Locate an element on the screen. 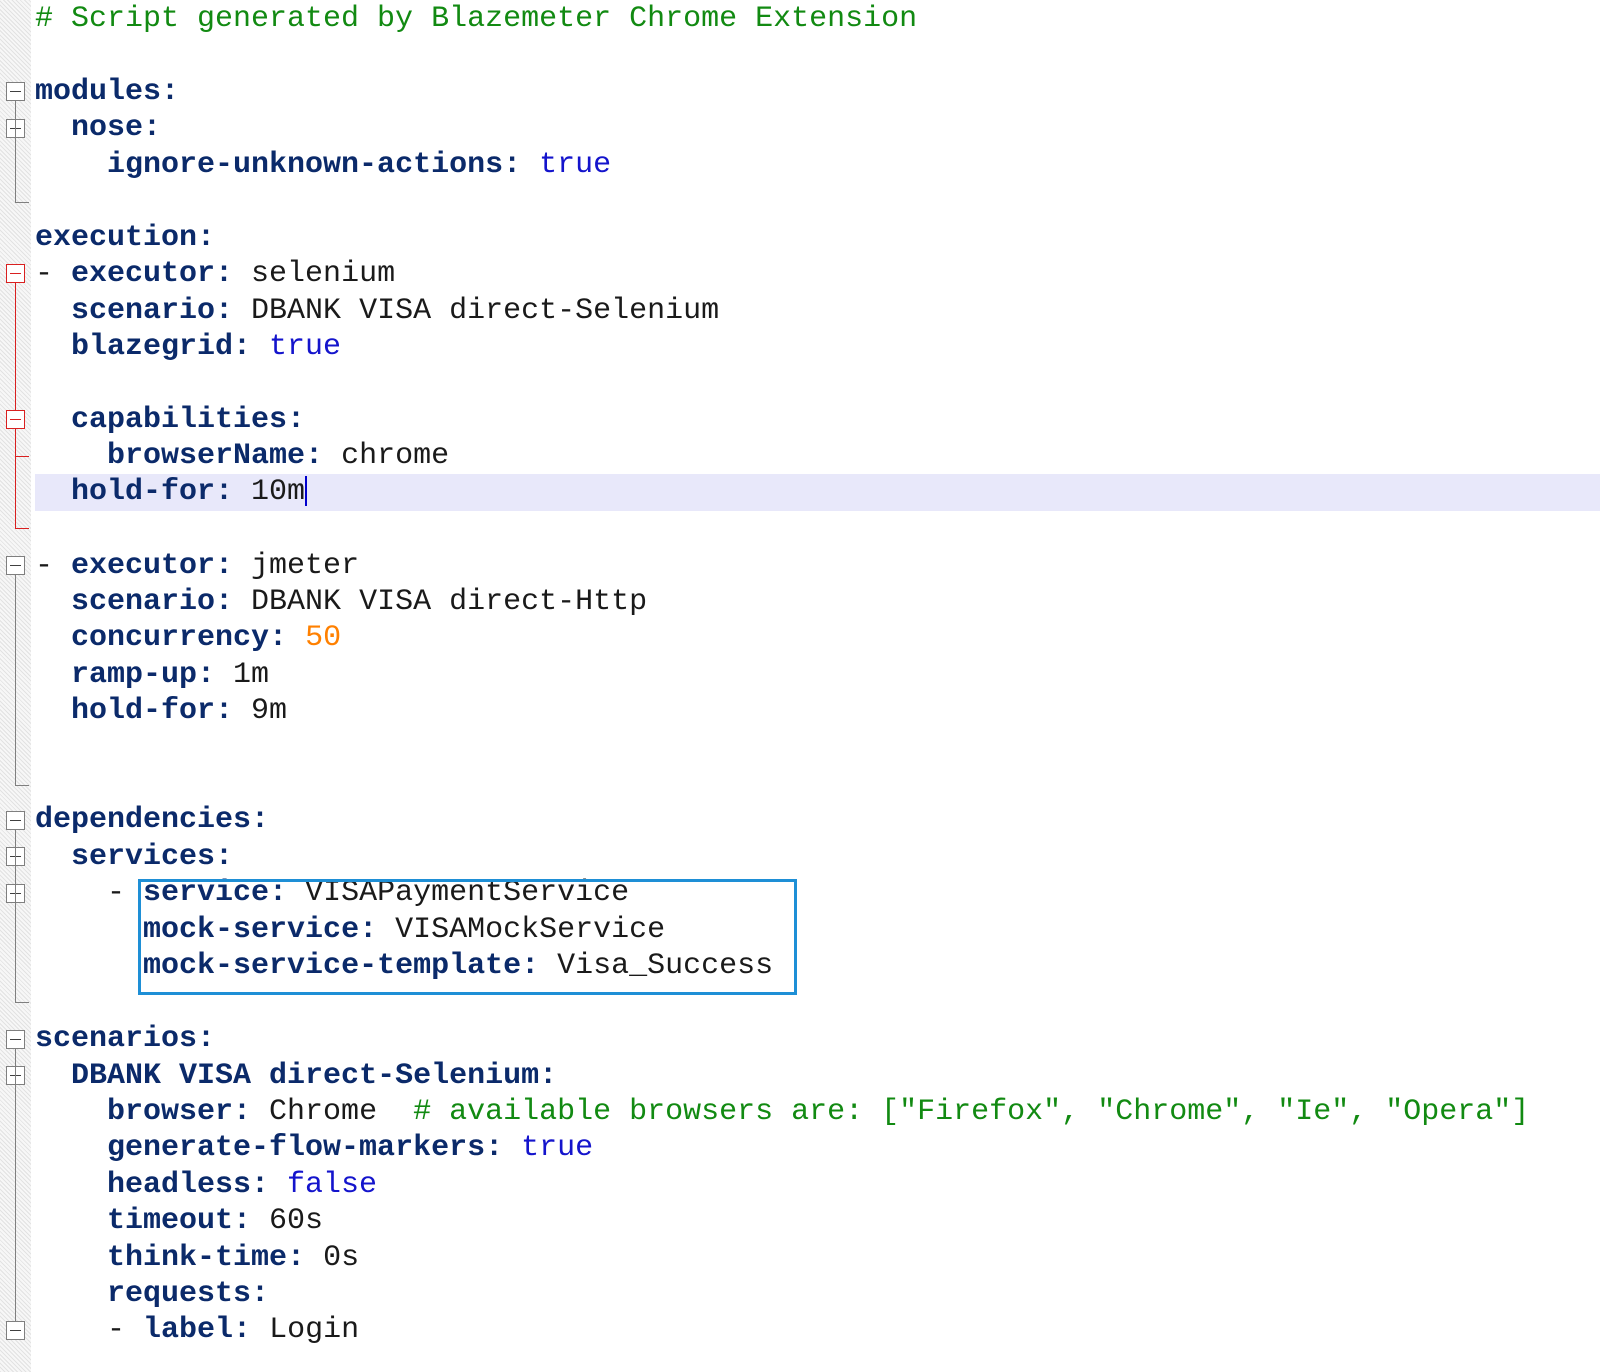  yaml-value: 0s is located at coordinates (332, 1258).